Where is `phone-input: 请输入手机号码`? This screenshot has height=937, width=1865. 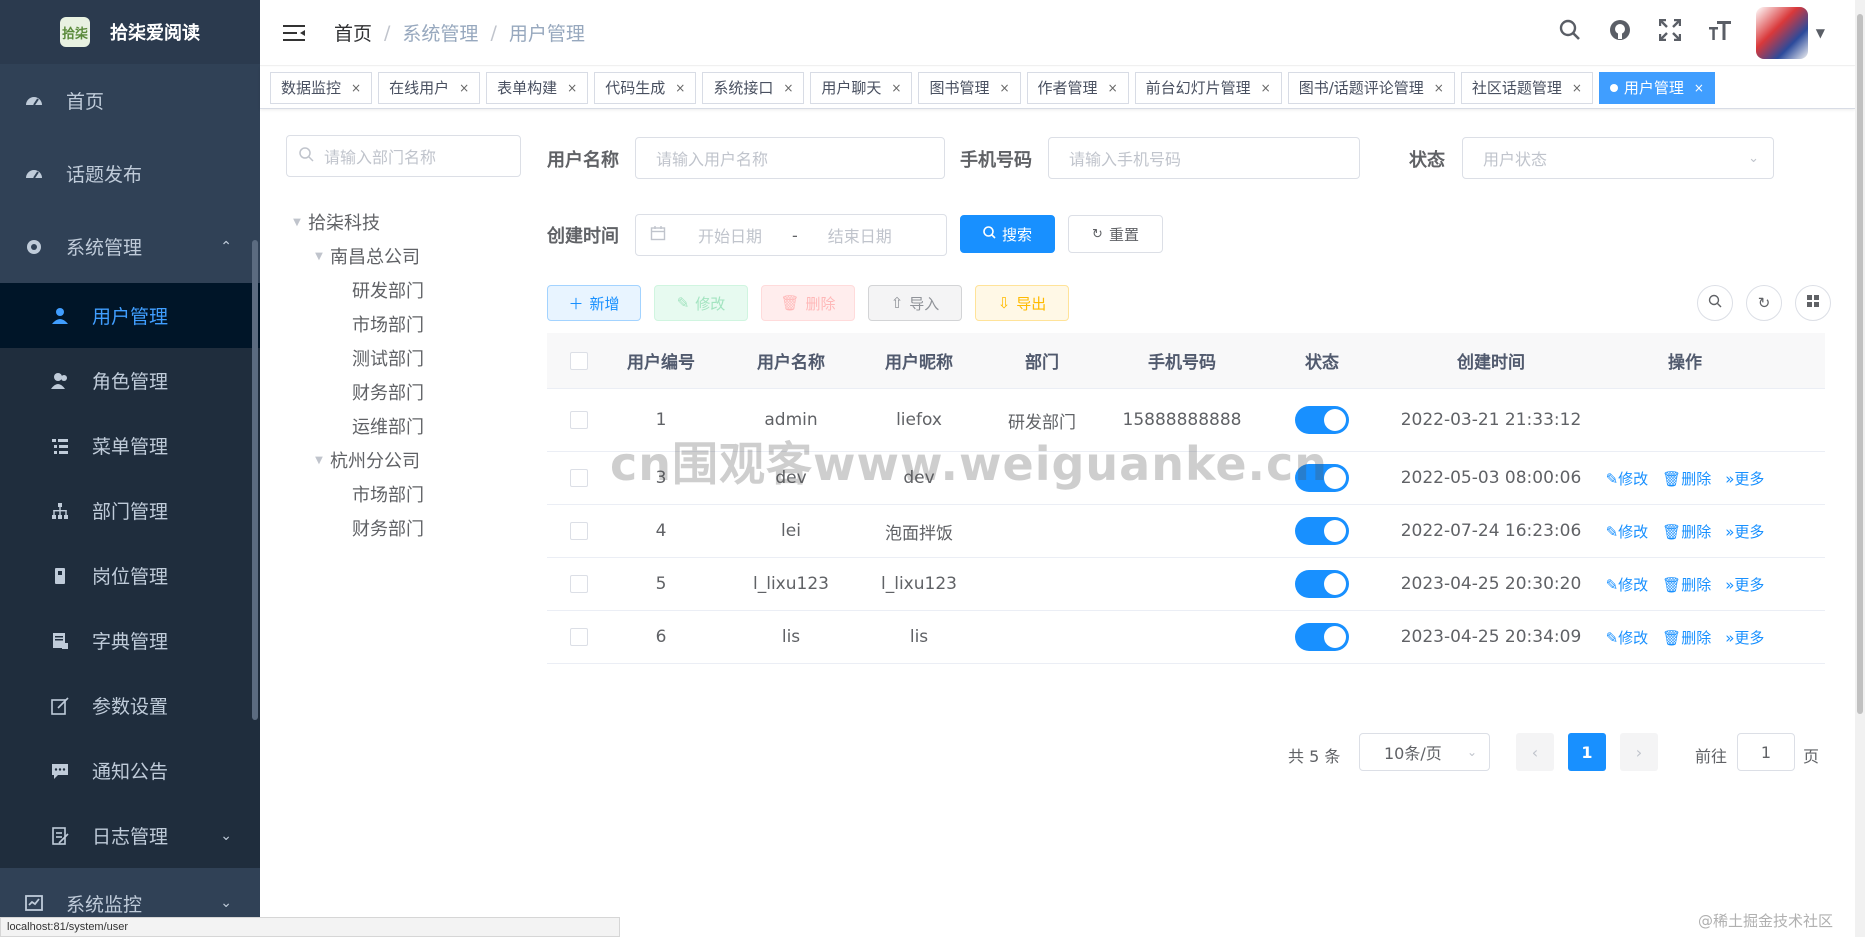 phone-input: 请输入手机号码 is located at coordinates (1204, 158).